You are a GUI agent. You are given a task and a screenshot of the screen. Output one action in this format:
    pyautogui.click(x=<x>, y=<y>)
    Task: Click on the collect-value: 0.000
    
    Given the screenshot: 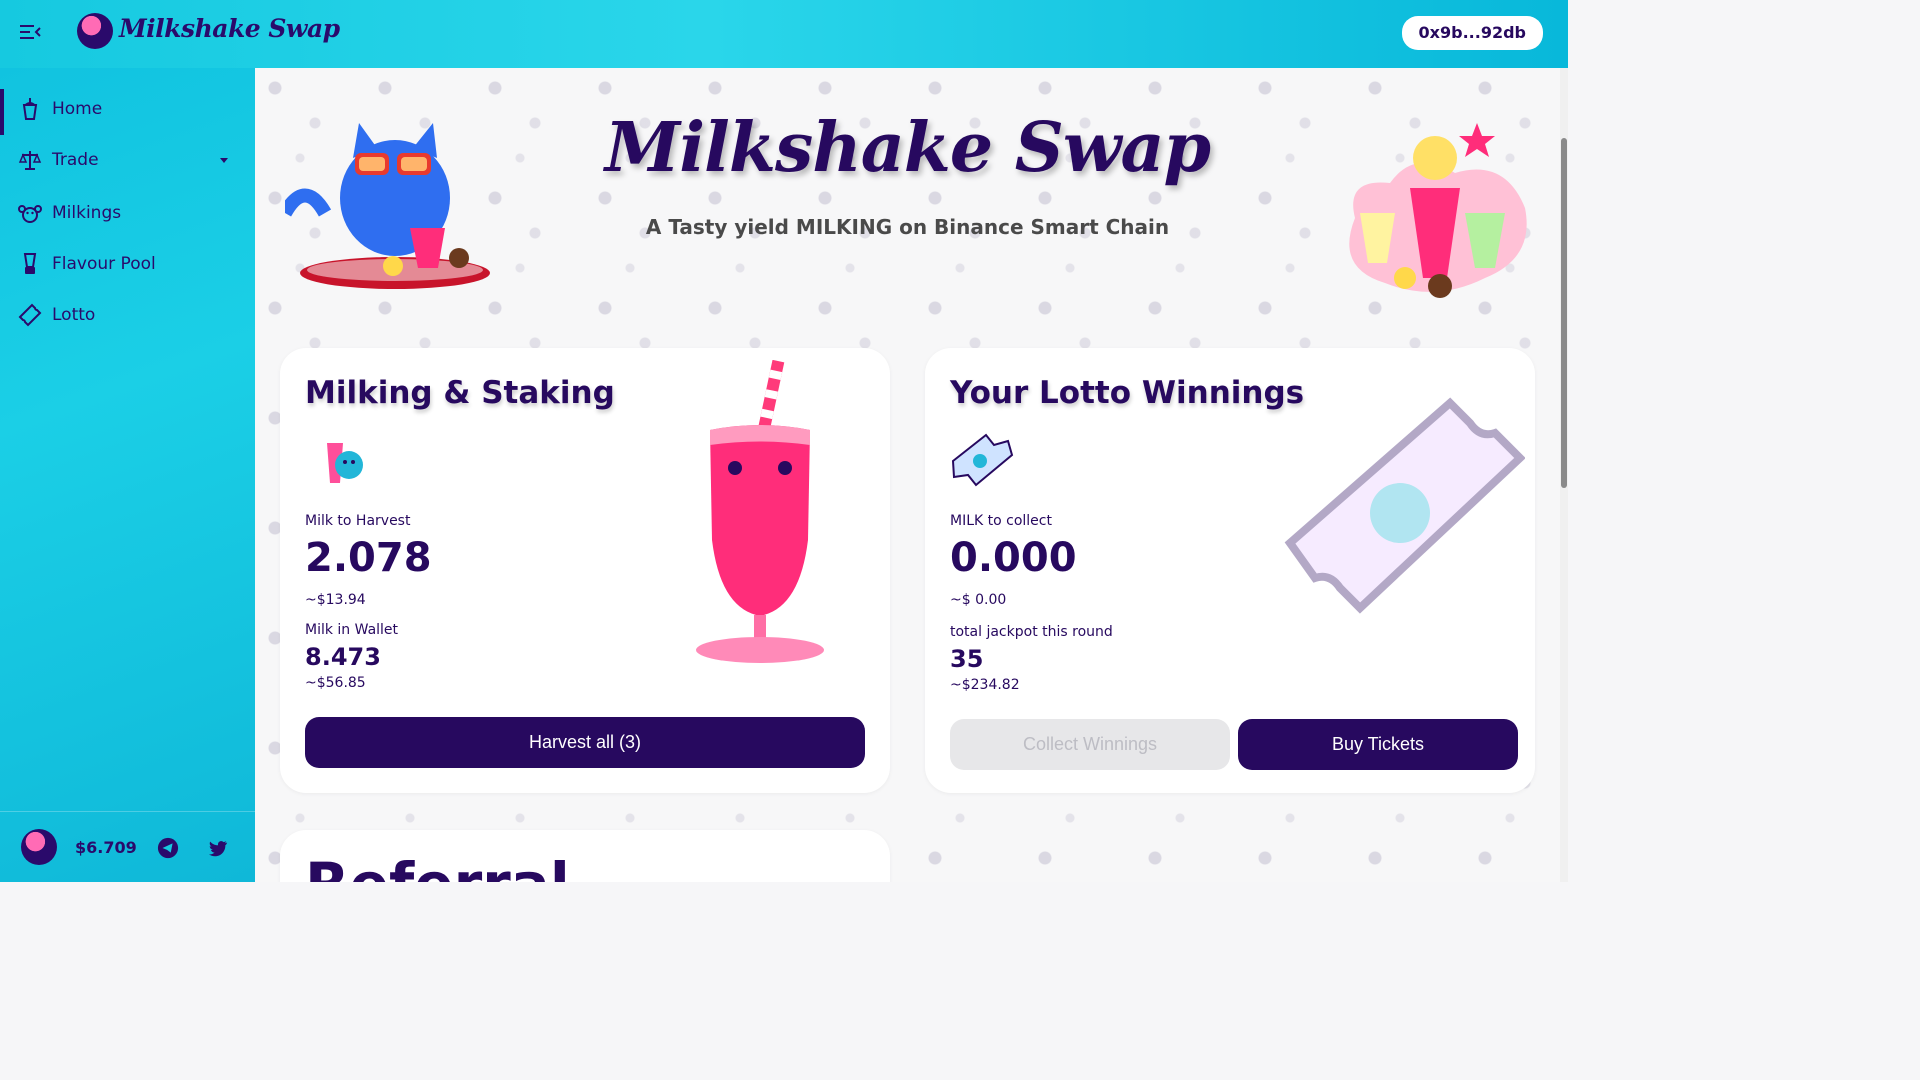 What is the action you would take?
    pyautogui.click(x=1013, y=558)
    